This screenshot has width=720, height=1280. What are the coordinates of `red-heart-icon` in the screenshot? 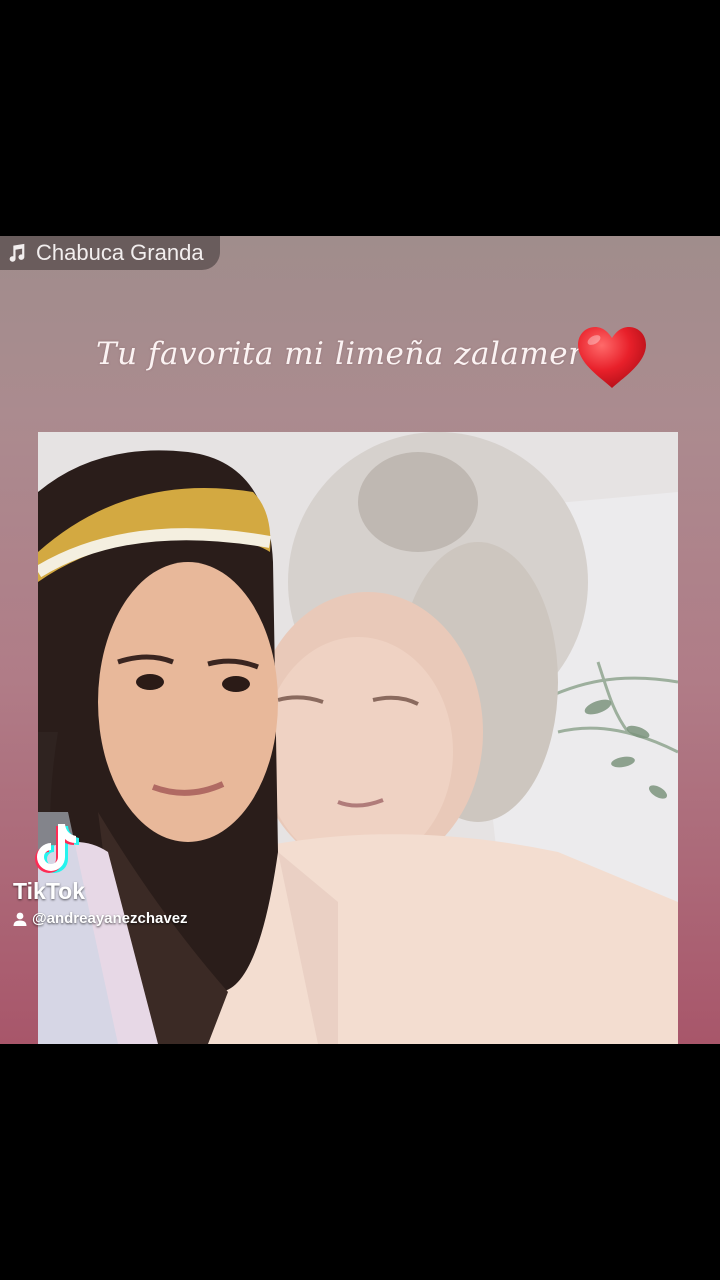 It's located at (612, 357).